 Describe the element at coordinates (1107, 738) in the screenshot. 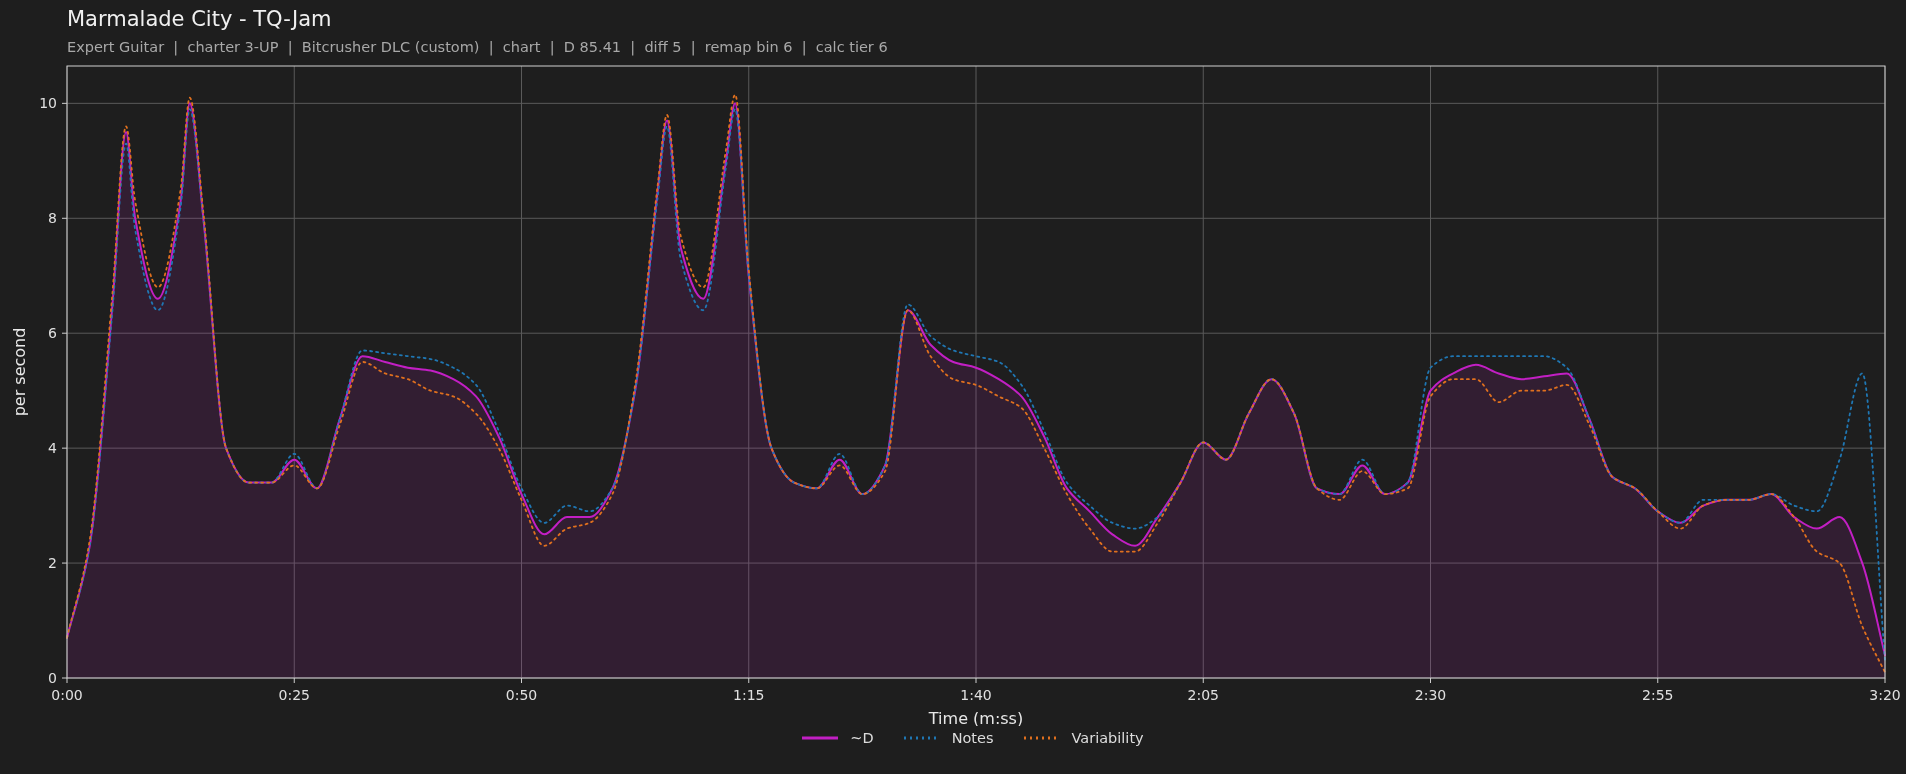

I see `legend-label: Variability` at that location.